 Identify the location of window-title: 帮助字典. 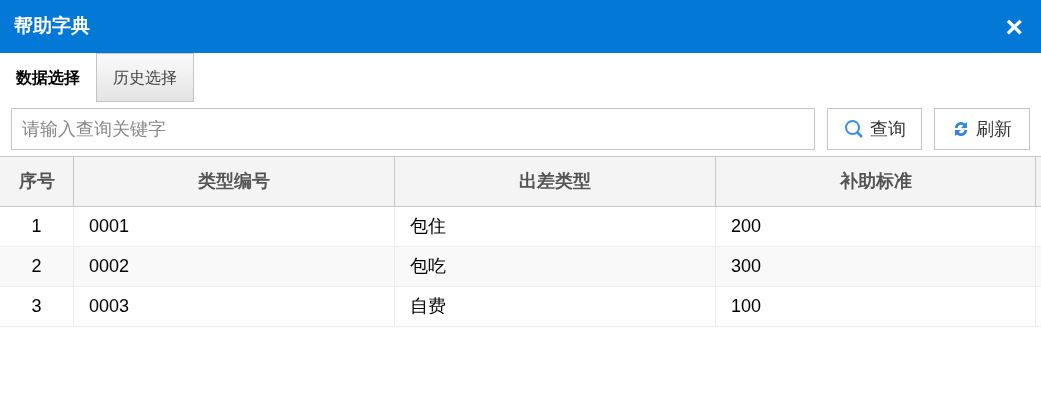
(52, 26).